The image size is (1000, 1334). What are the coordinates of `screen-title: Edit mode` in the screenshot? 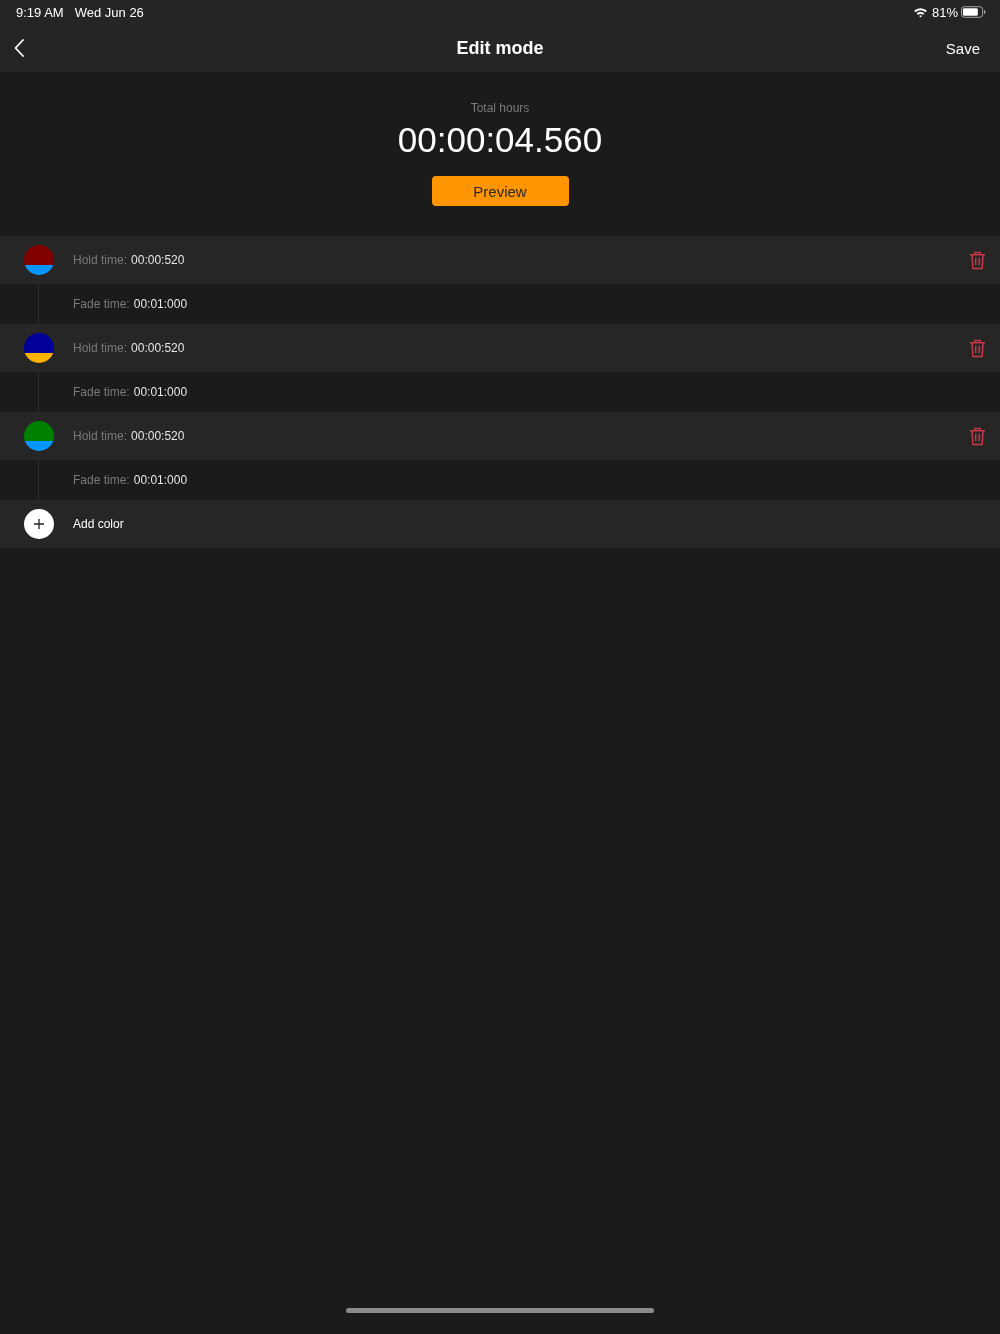 It's located at (500, 48).